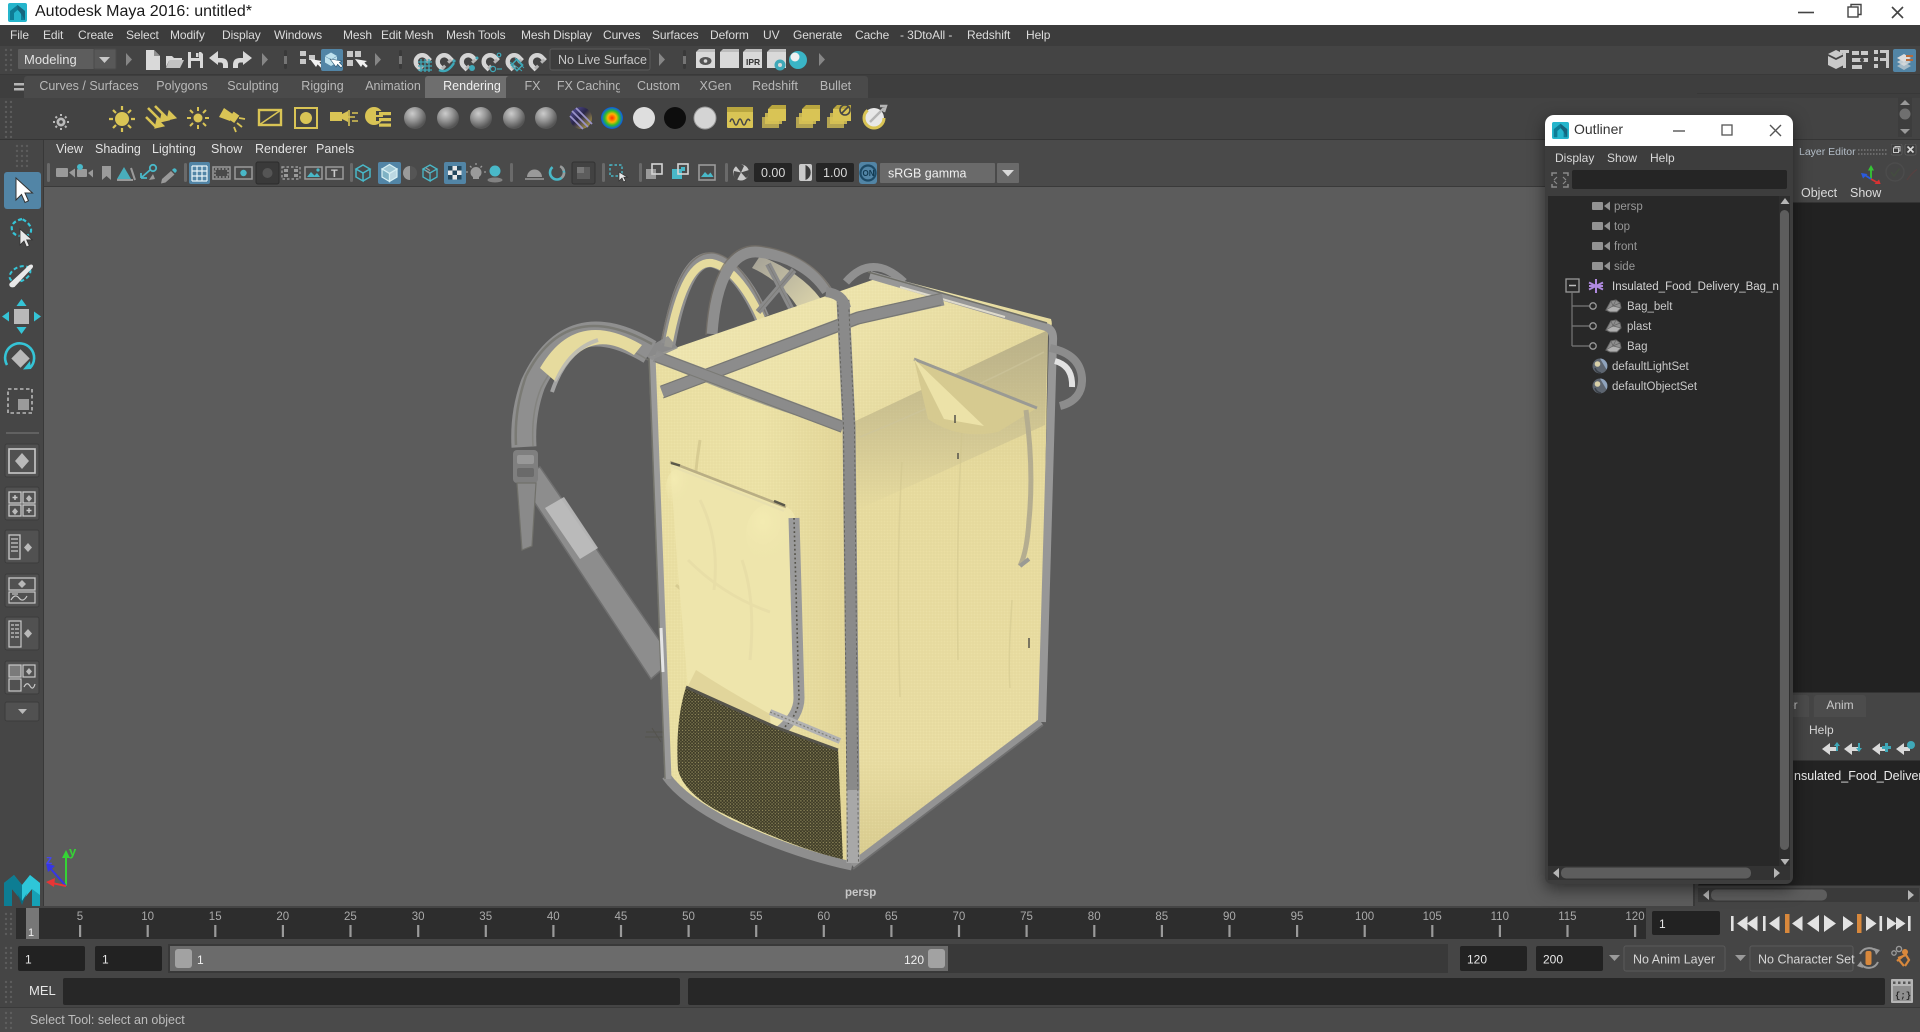 The width and height of the screenshot is (1920, 1032). I want to click on svg-text: 30, so click(418, 917).